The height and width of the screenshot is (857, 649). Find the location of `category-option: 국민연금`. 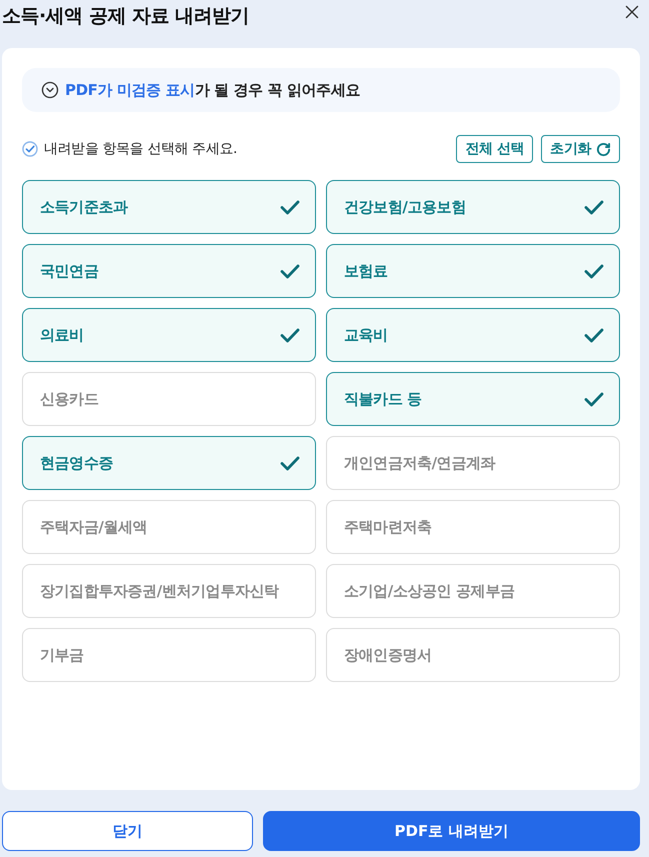

category-option: 국민연금 is located at coordinates (169, 271).